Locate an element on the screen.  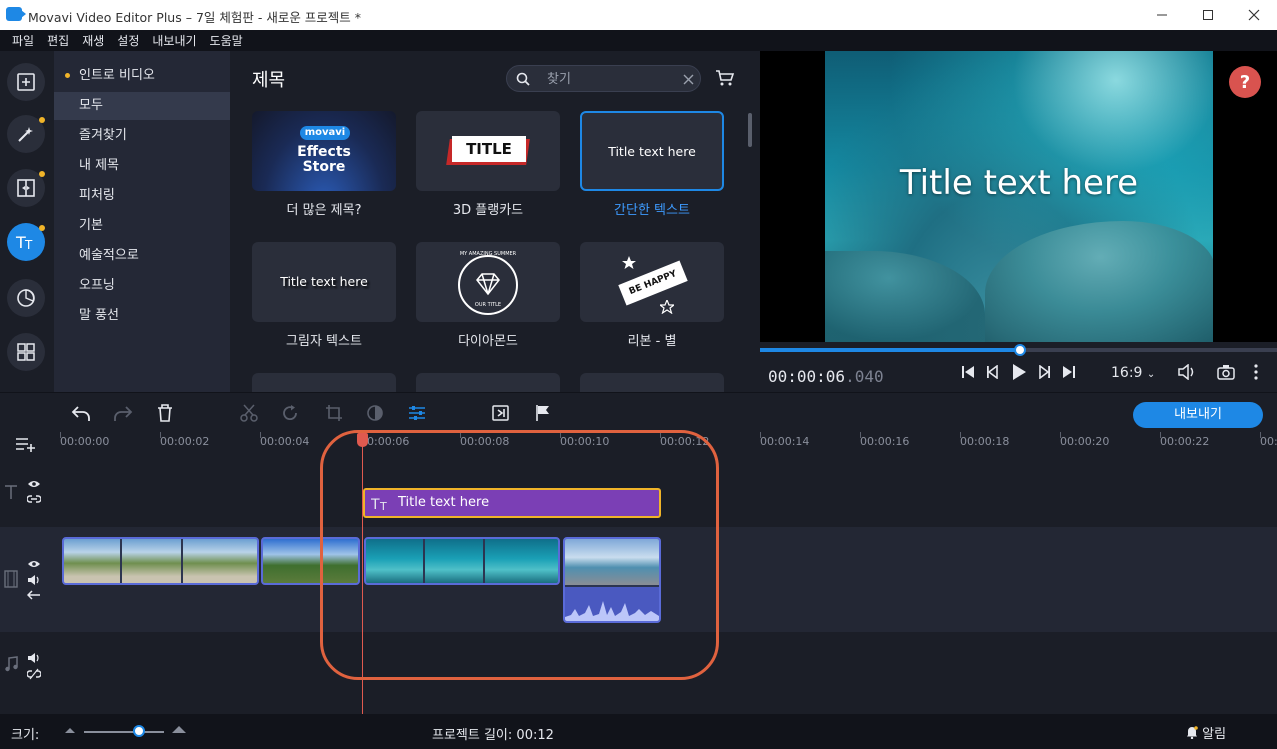
maximize-button is located at coordinates (1208, 15).